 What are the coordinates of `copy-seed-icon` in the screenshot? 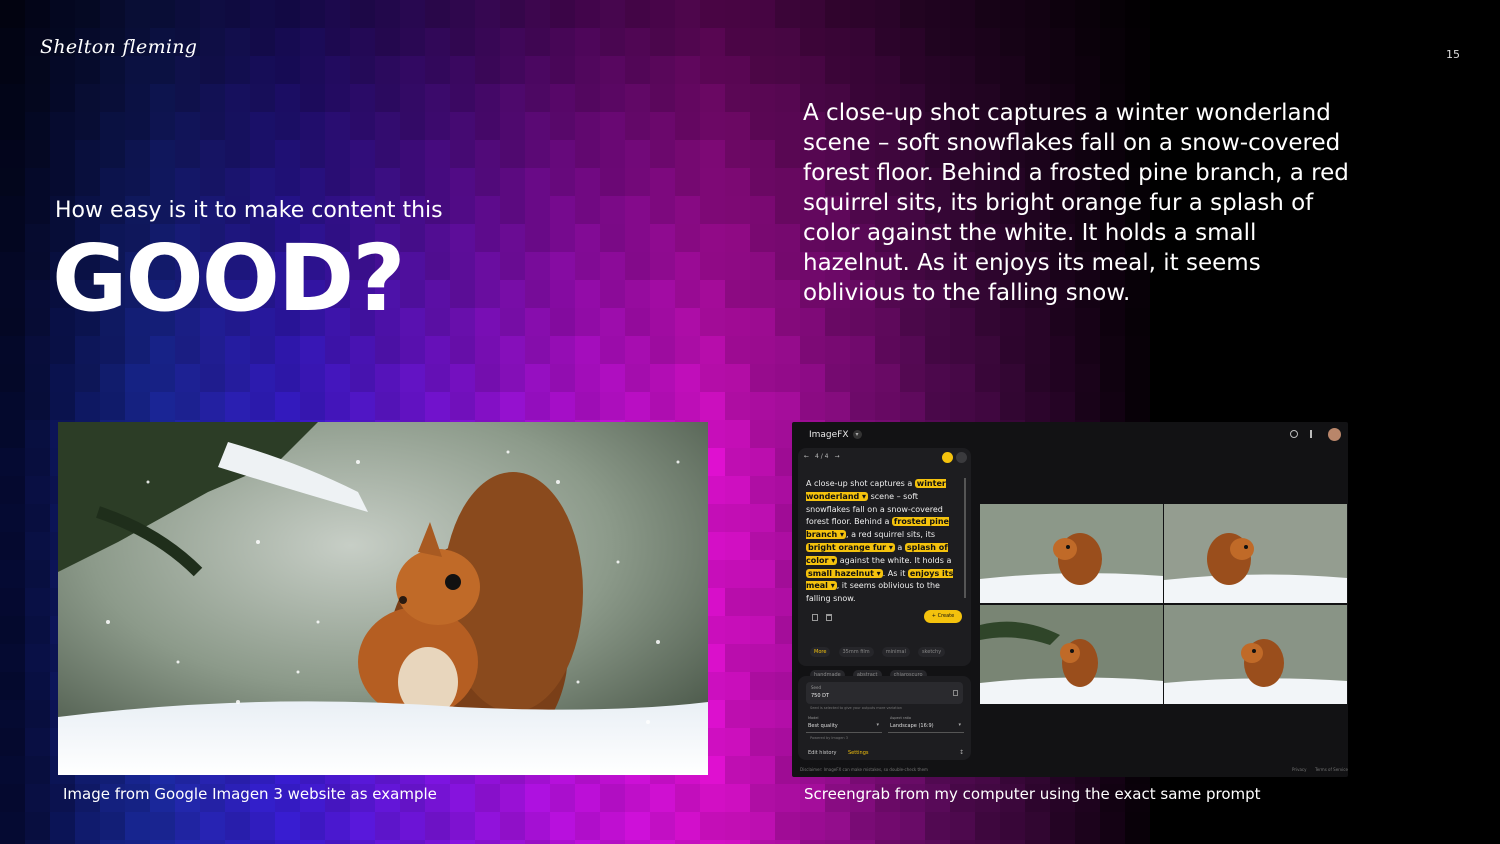 It's located at (955, 693).